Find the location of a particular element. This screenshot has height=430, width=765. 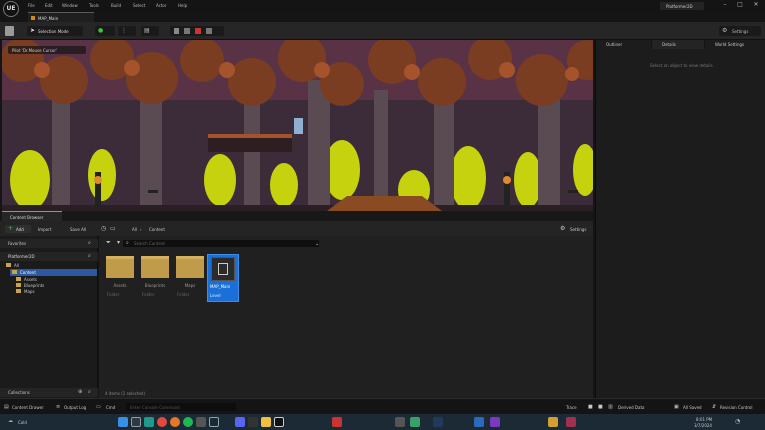

tab-details: Details is located at coordinates (678, 44).